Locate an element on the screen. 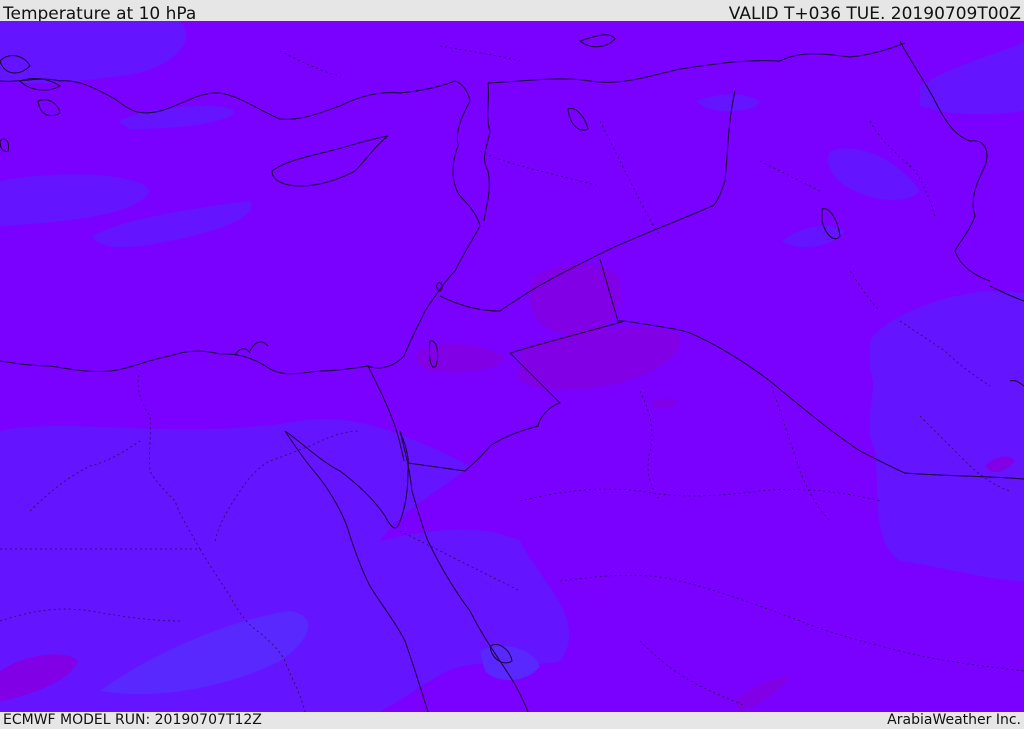 This screenshot has height=729, width=1024. model-run-label: ECMWF MODEL RUN: 20190707T12Z is located at coordinates (132, 720).